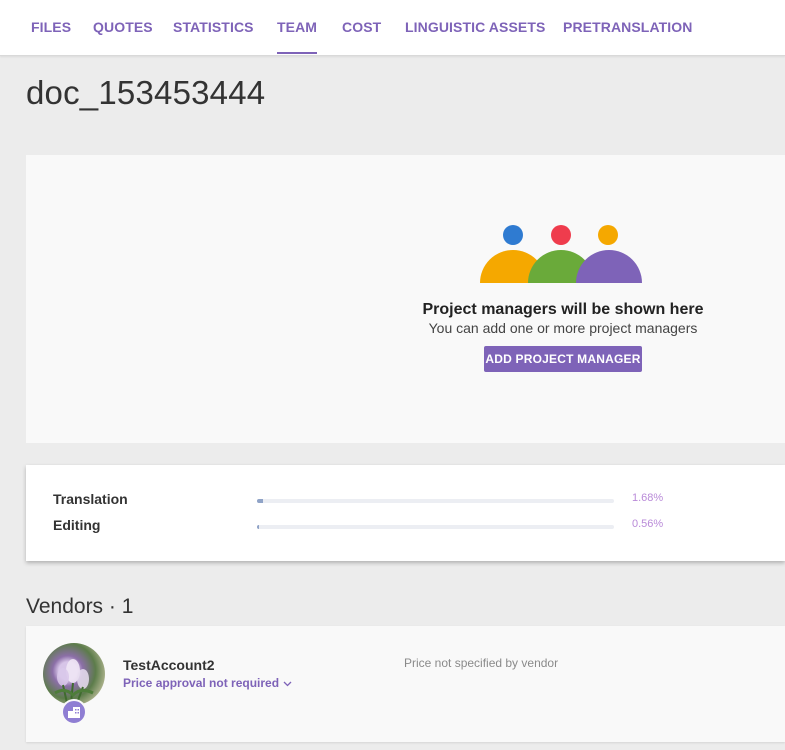 This screenshot has height=750, width=785. I want to click on progress-row-translation: Translation 1.68%, so click(405, 501).